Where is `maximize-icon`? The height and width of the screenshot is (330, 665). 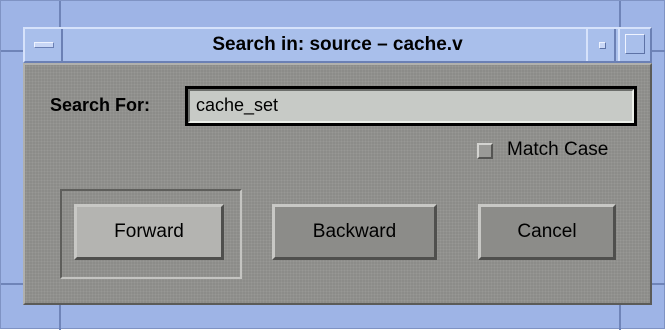 maximize-icon is located at coordinates (635, 44).